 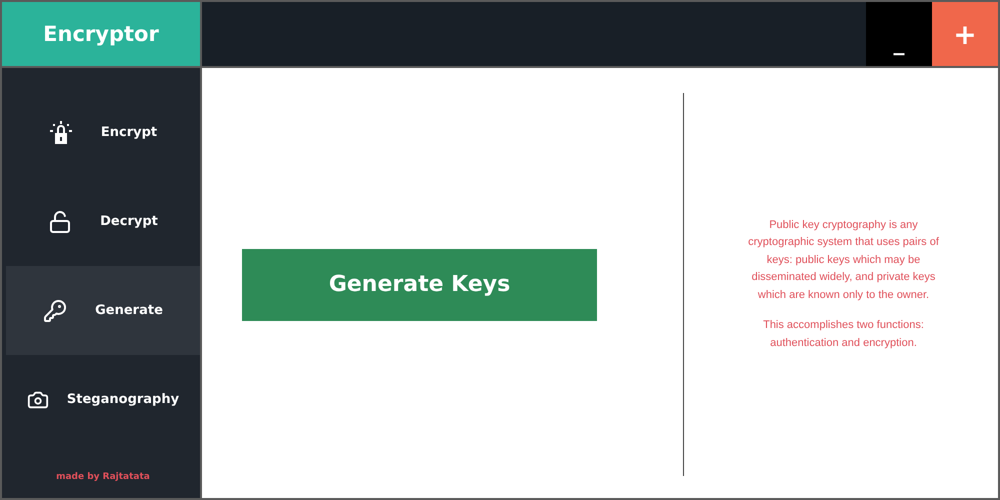 I want to click on sidebar-item: Generate, so click(x=103, y=310).